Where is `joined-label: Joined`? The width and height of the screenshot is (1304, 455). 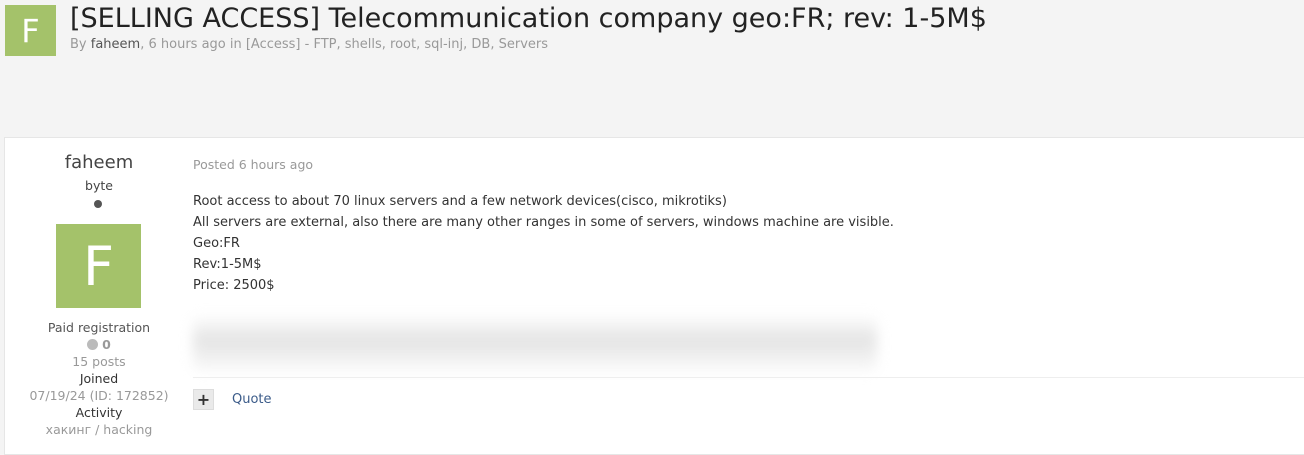 joined-label: Joined is located at coordinates (99, 378).